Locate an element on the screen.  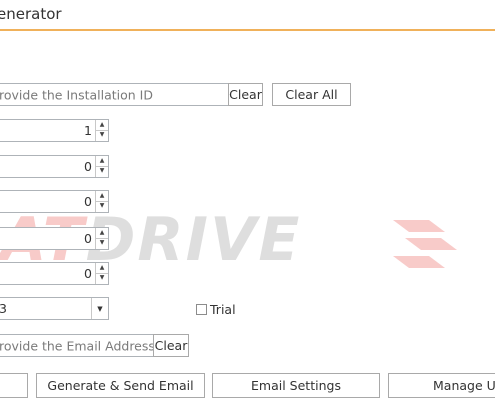
clear-all-button: Clear All is located at coordinates (311, 94).